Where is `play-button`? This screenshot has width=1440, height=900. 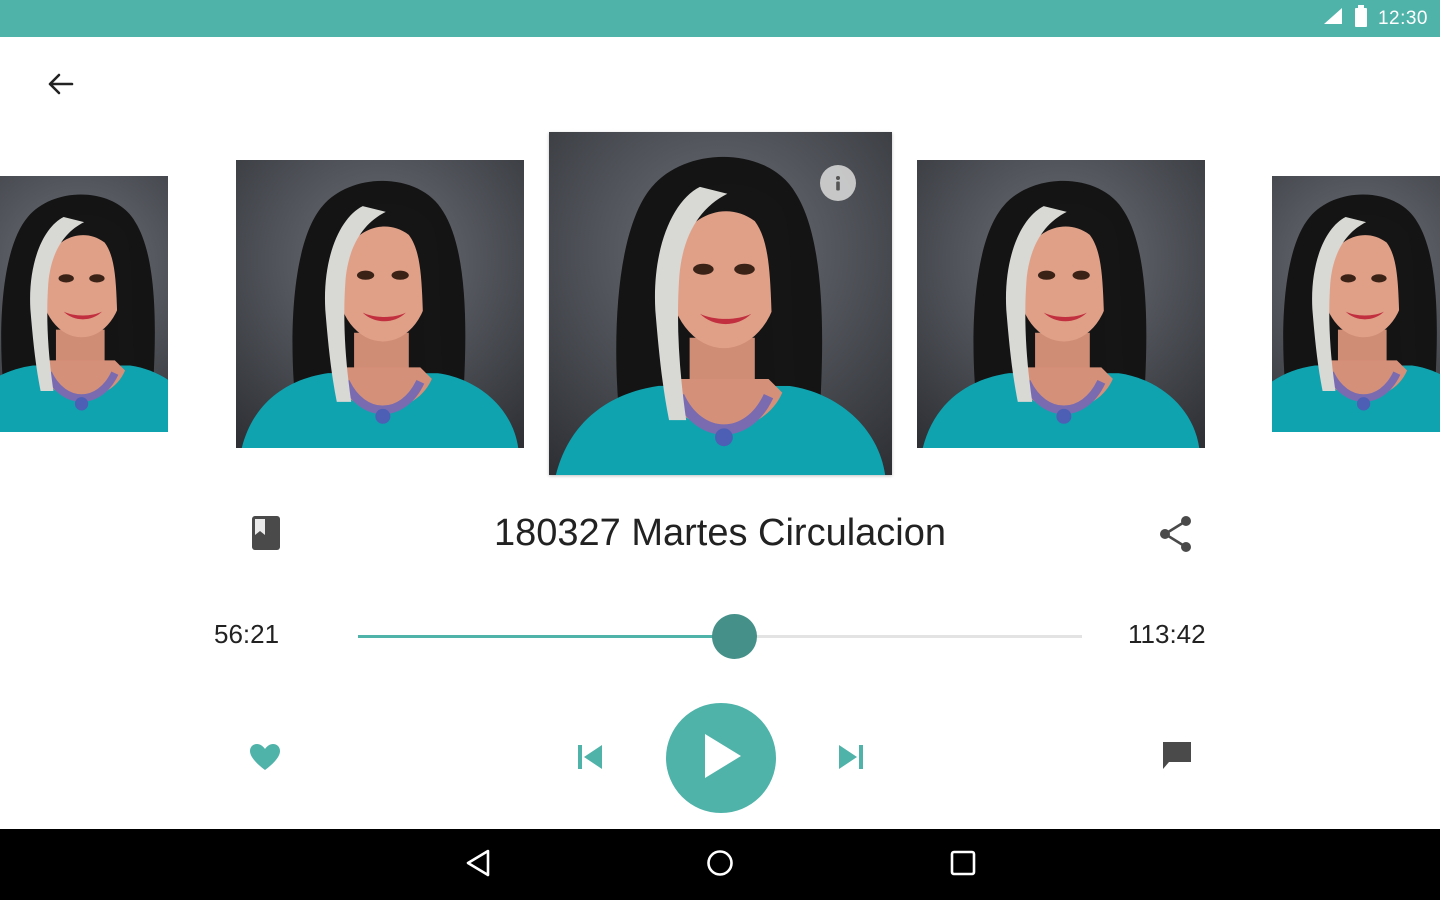
play-button is located at coordinates (721, 758).